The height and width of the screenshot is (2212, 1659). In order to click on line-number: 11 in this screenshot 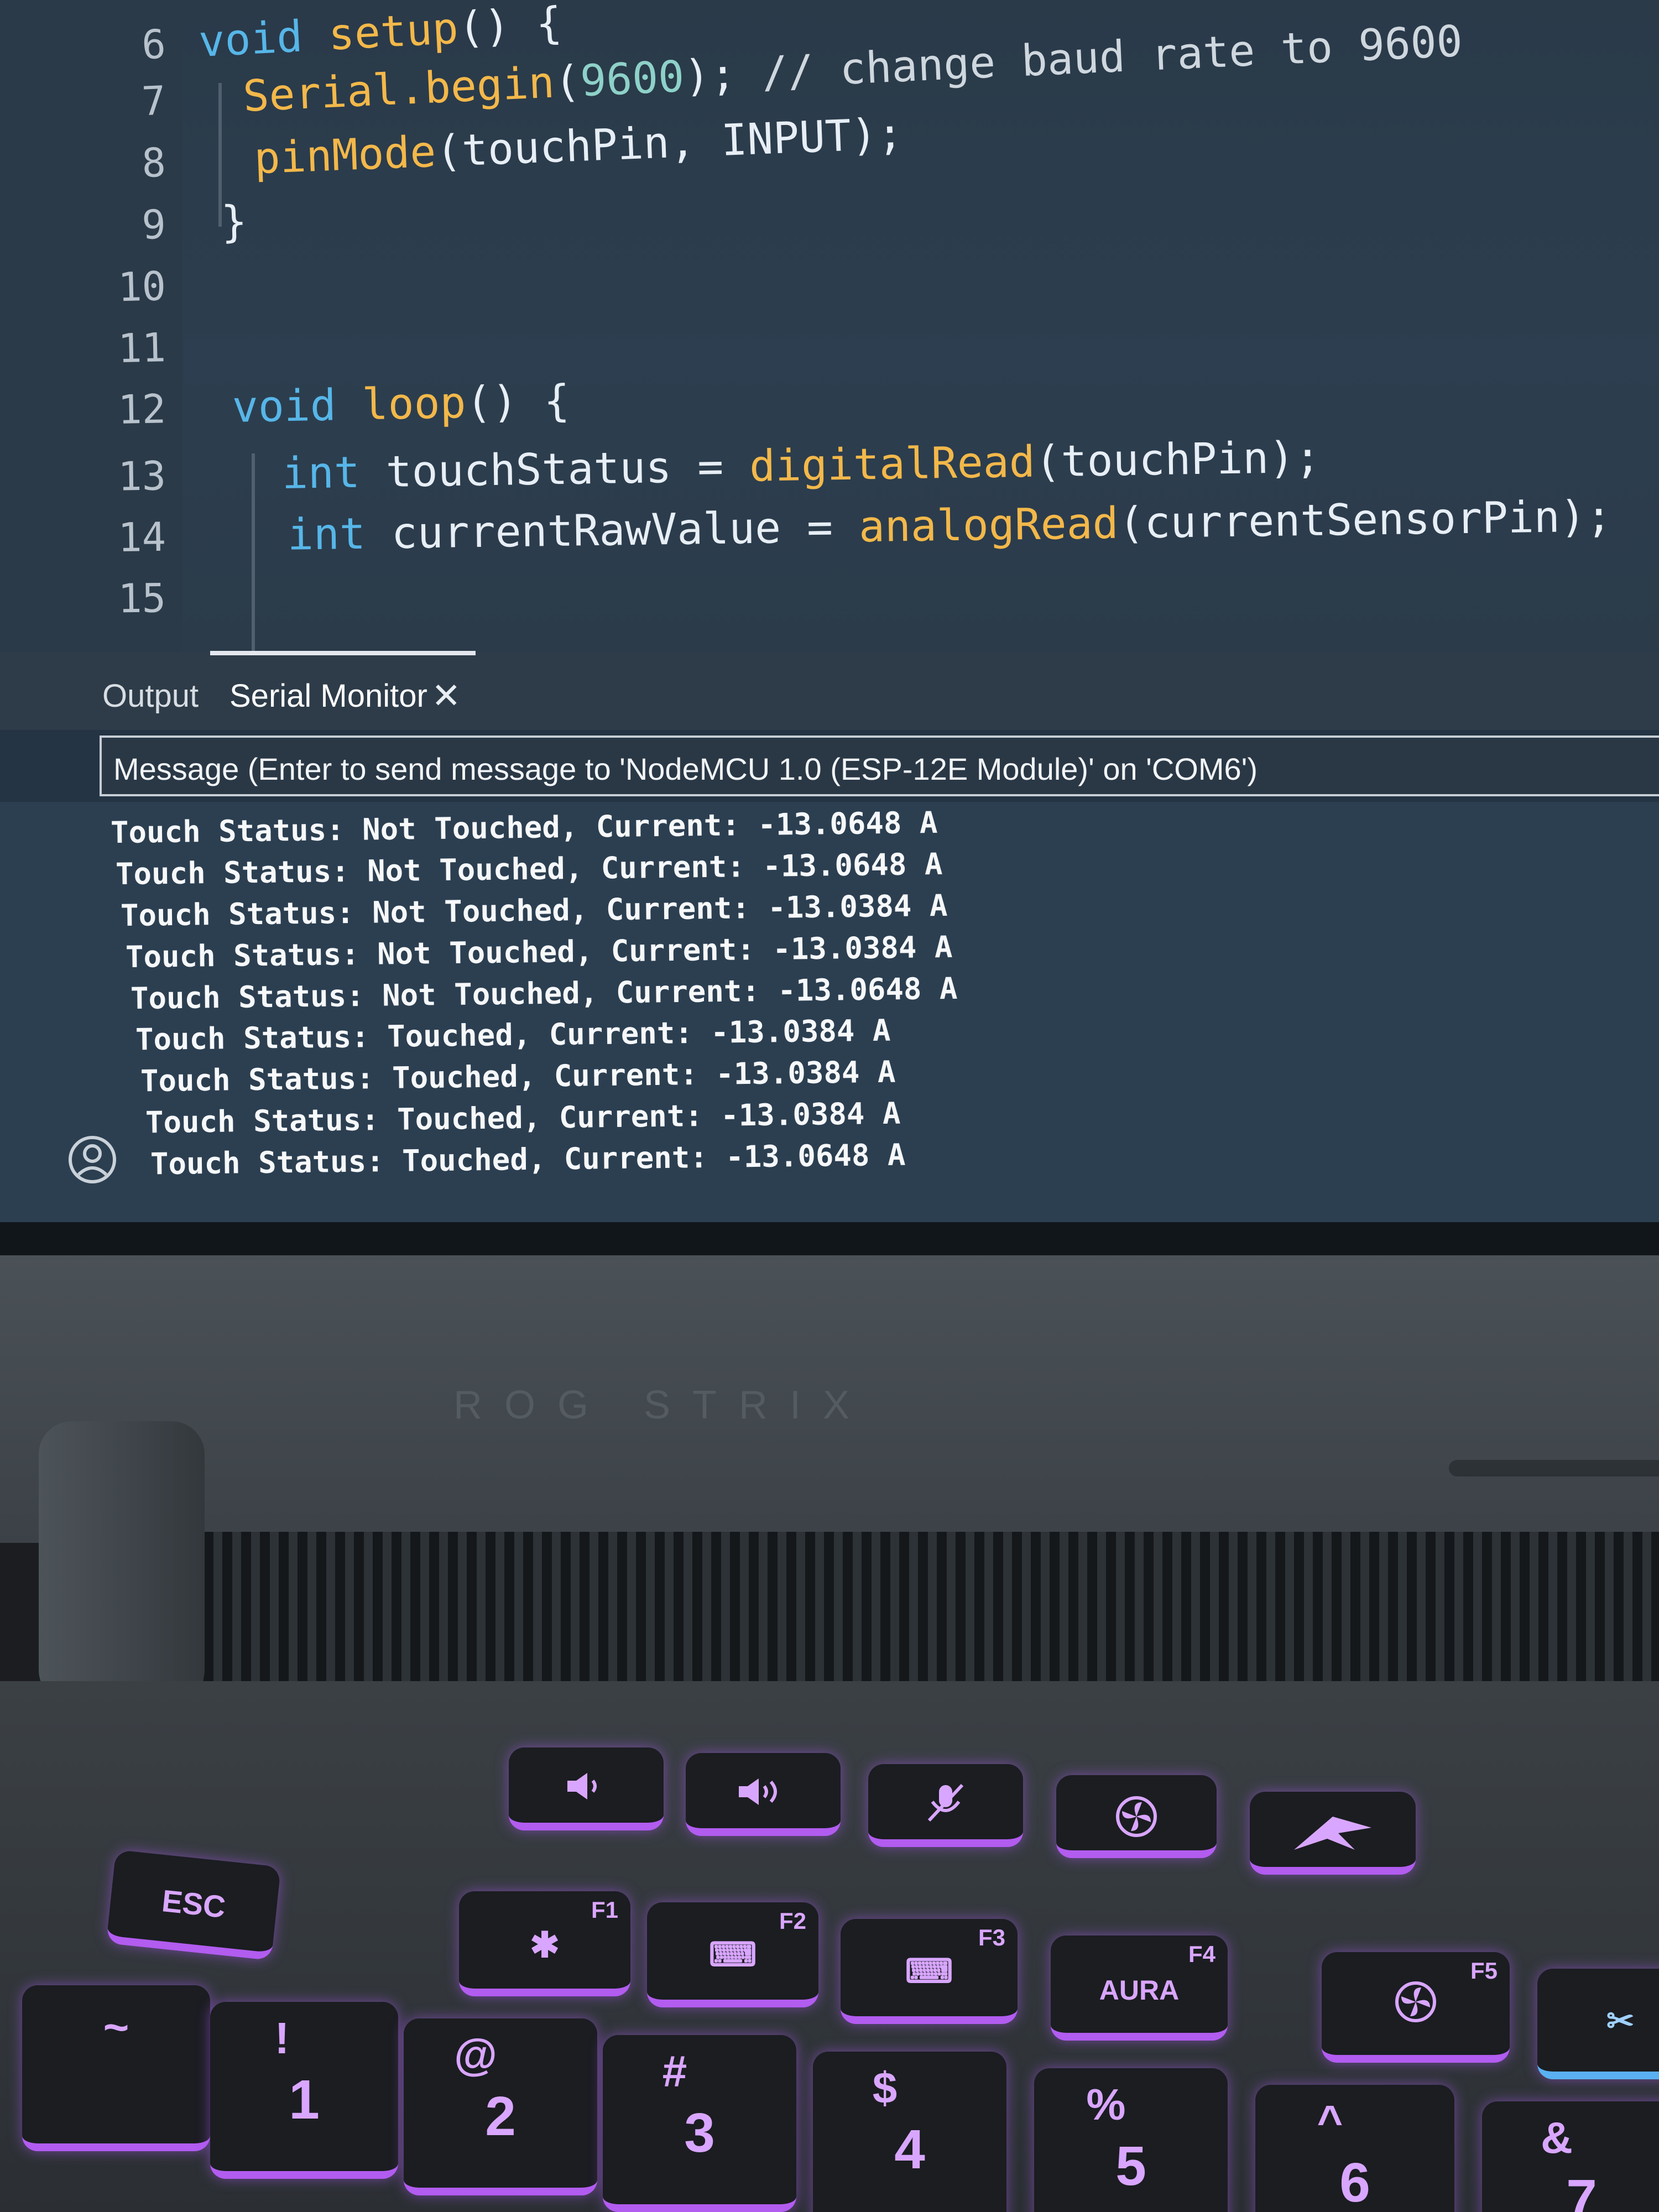, I will do `click(141, 348)`.